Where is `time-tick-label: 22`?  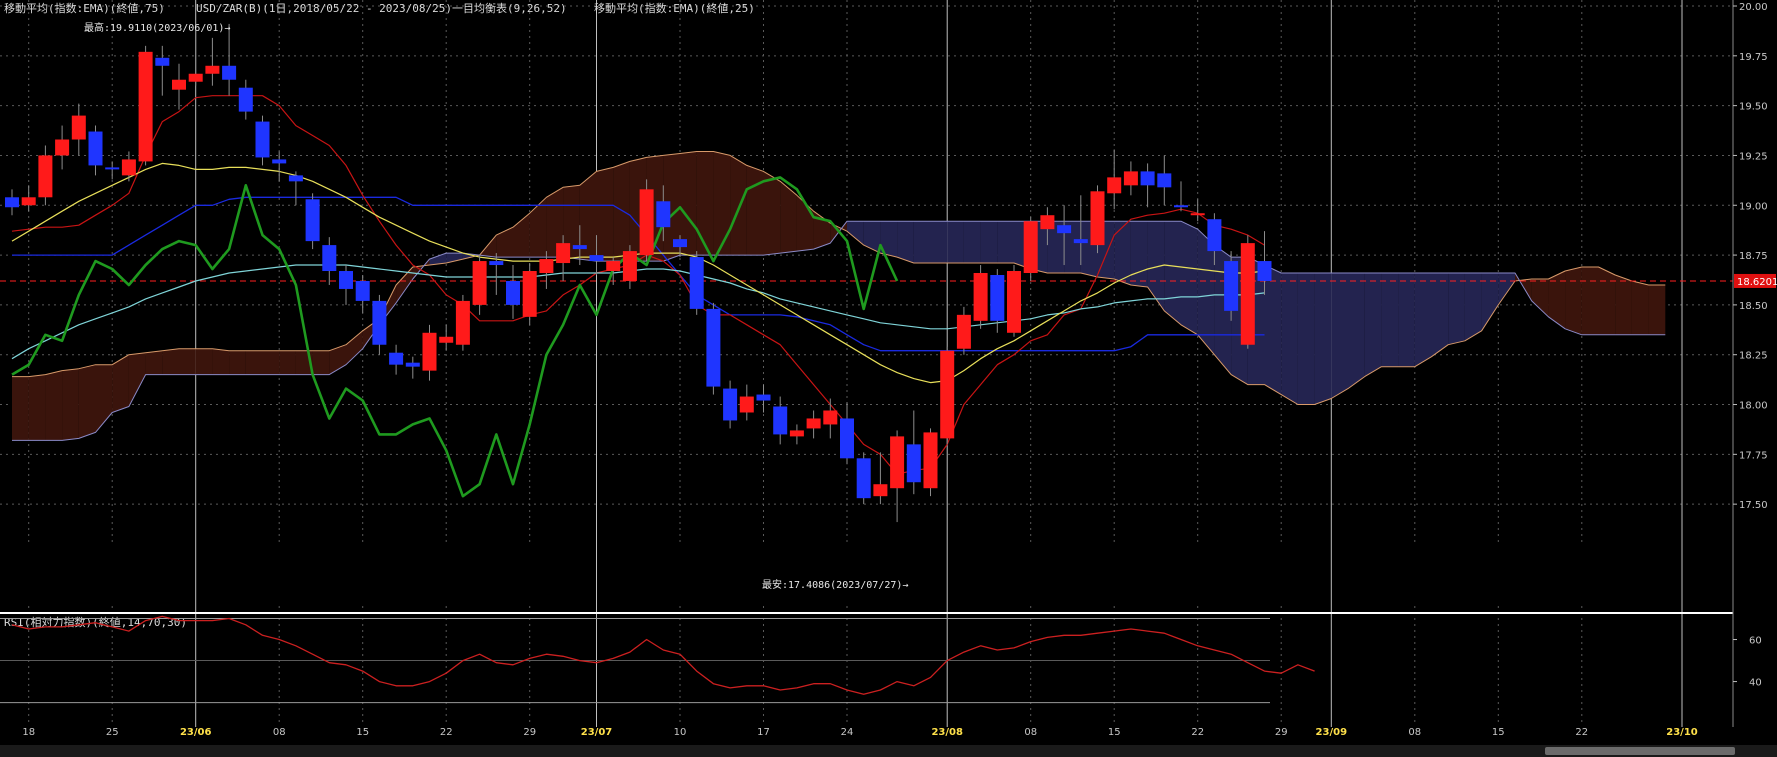
time-tick-label: 22 is located at coordinates (1581, 732).